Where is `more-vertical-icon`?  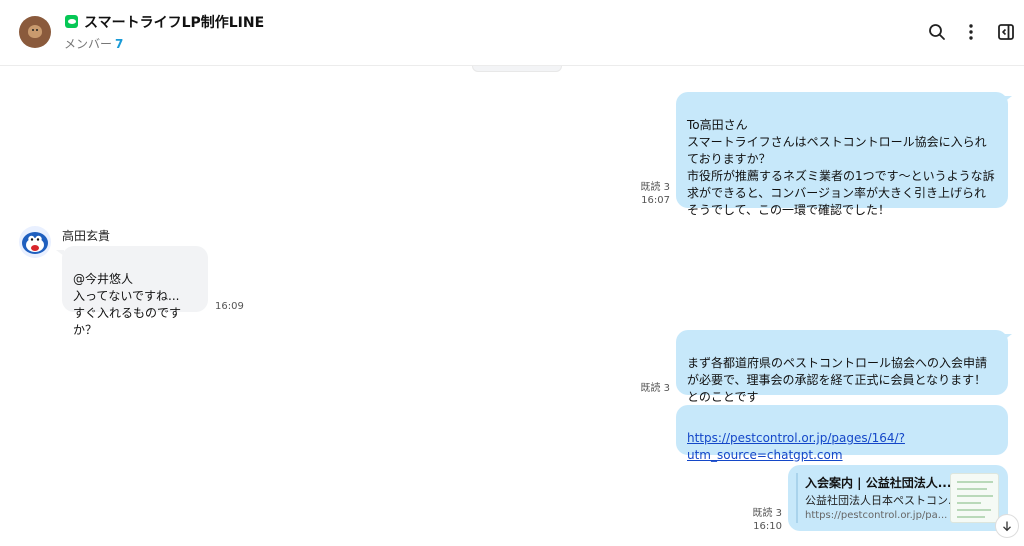
more-vertical-icon is located at coordinates (971, 32).